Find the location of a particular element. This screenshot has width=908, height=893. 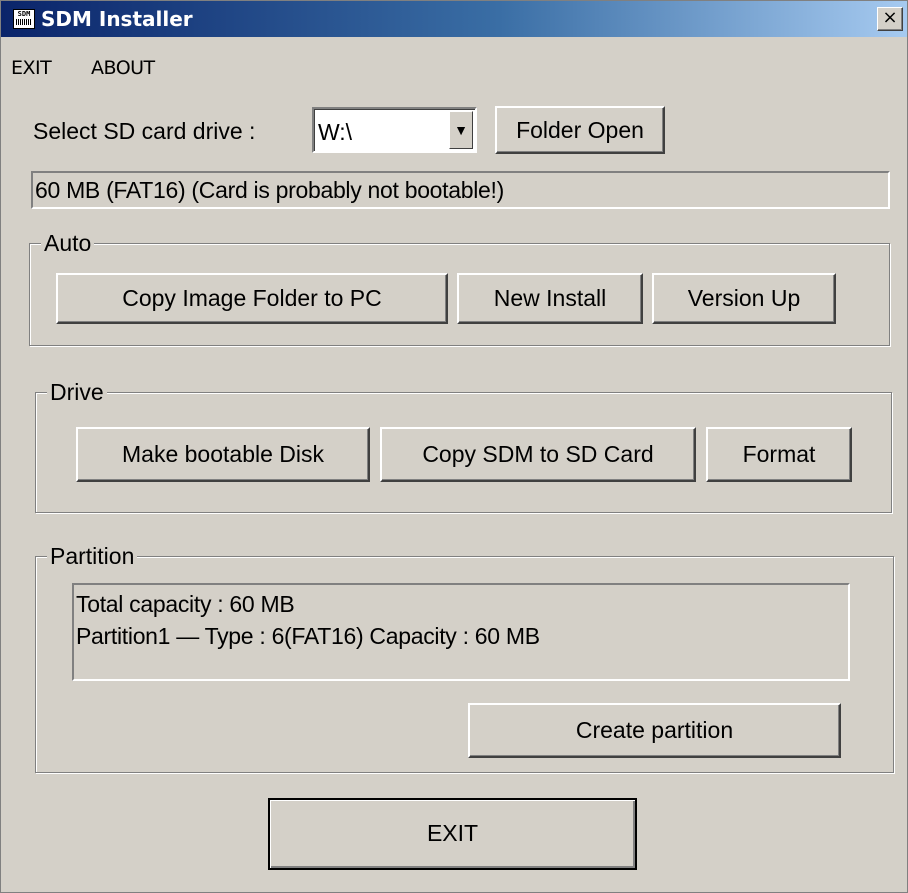

close-icon: × is located at coordinates (890, 17).